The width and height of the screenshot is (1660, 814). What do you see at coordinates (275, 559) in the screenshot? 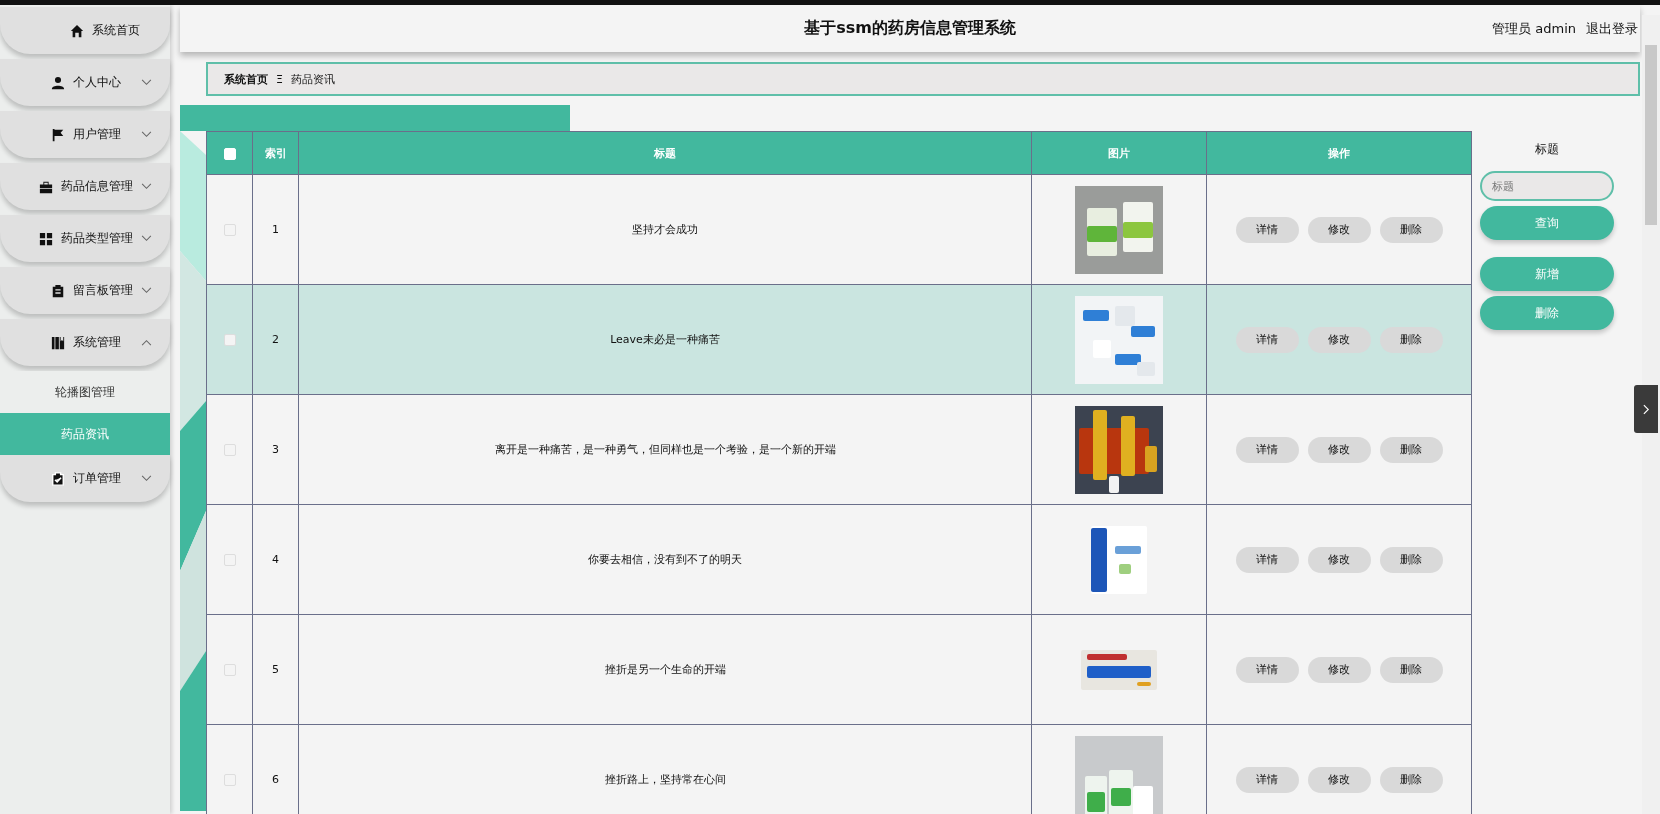
I see `table-cell: 4` at bounding box center [275, 559].